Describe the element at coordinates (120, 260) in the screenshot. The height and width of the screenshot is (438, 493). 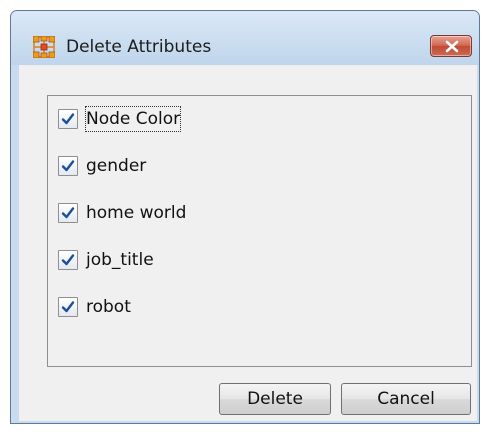
I see `attribute-label: job_title` at that location.